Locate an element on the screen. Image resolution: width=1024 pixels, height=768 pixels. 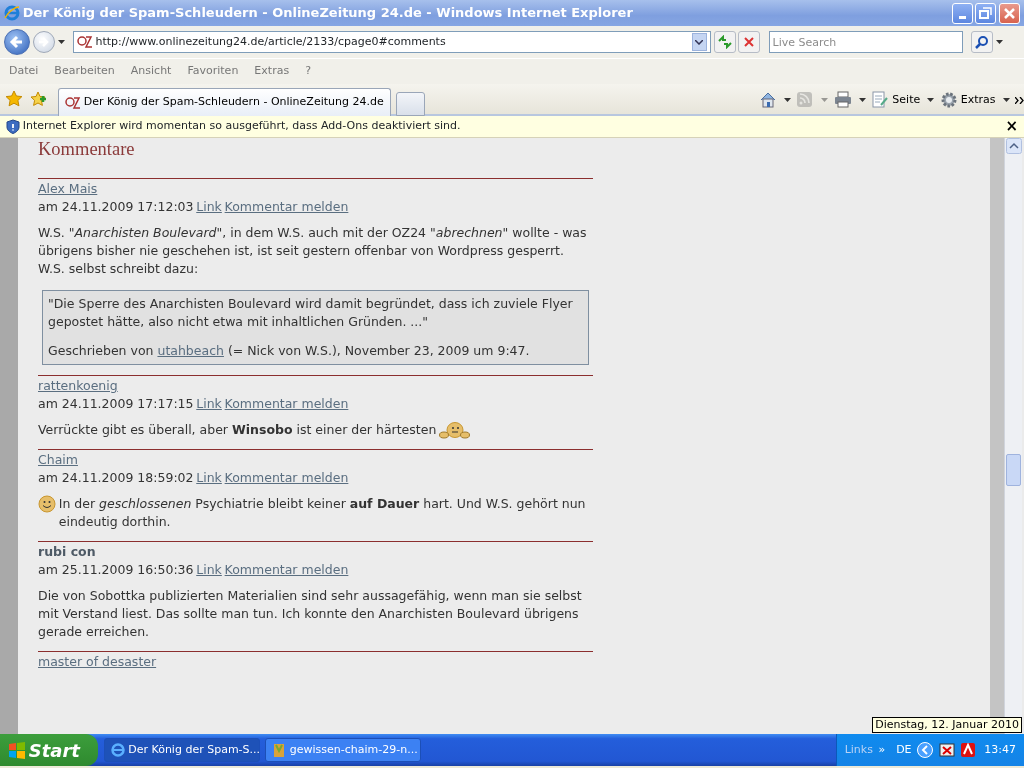
stop-icon is located at coordinates (749, 41).